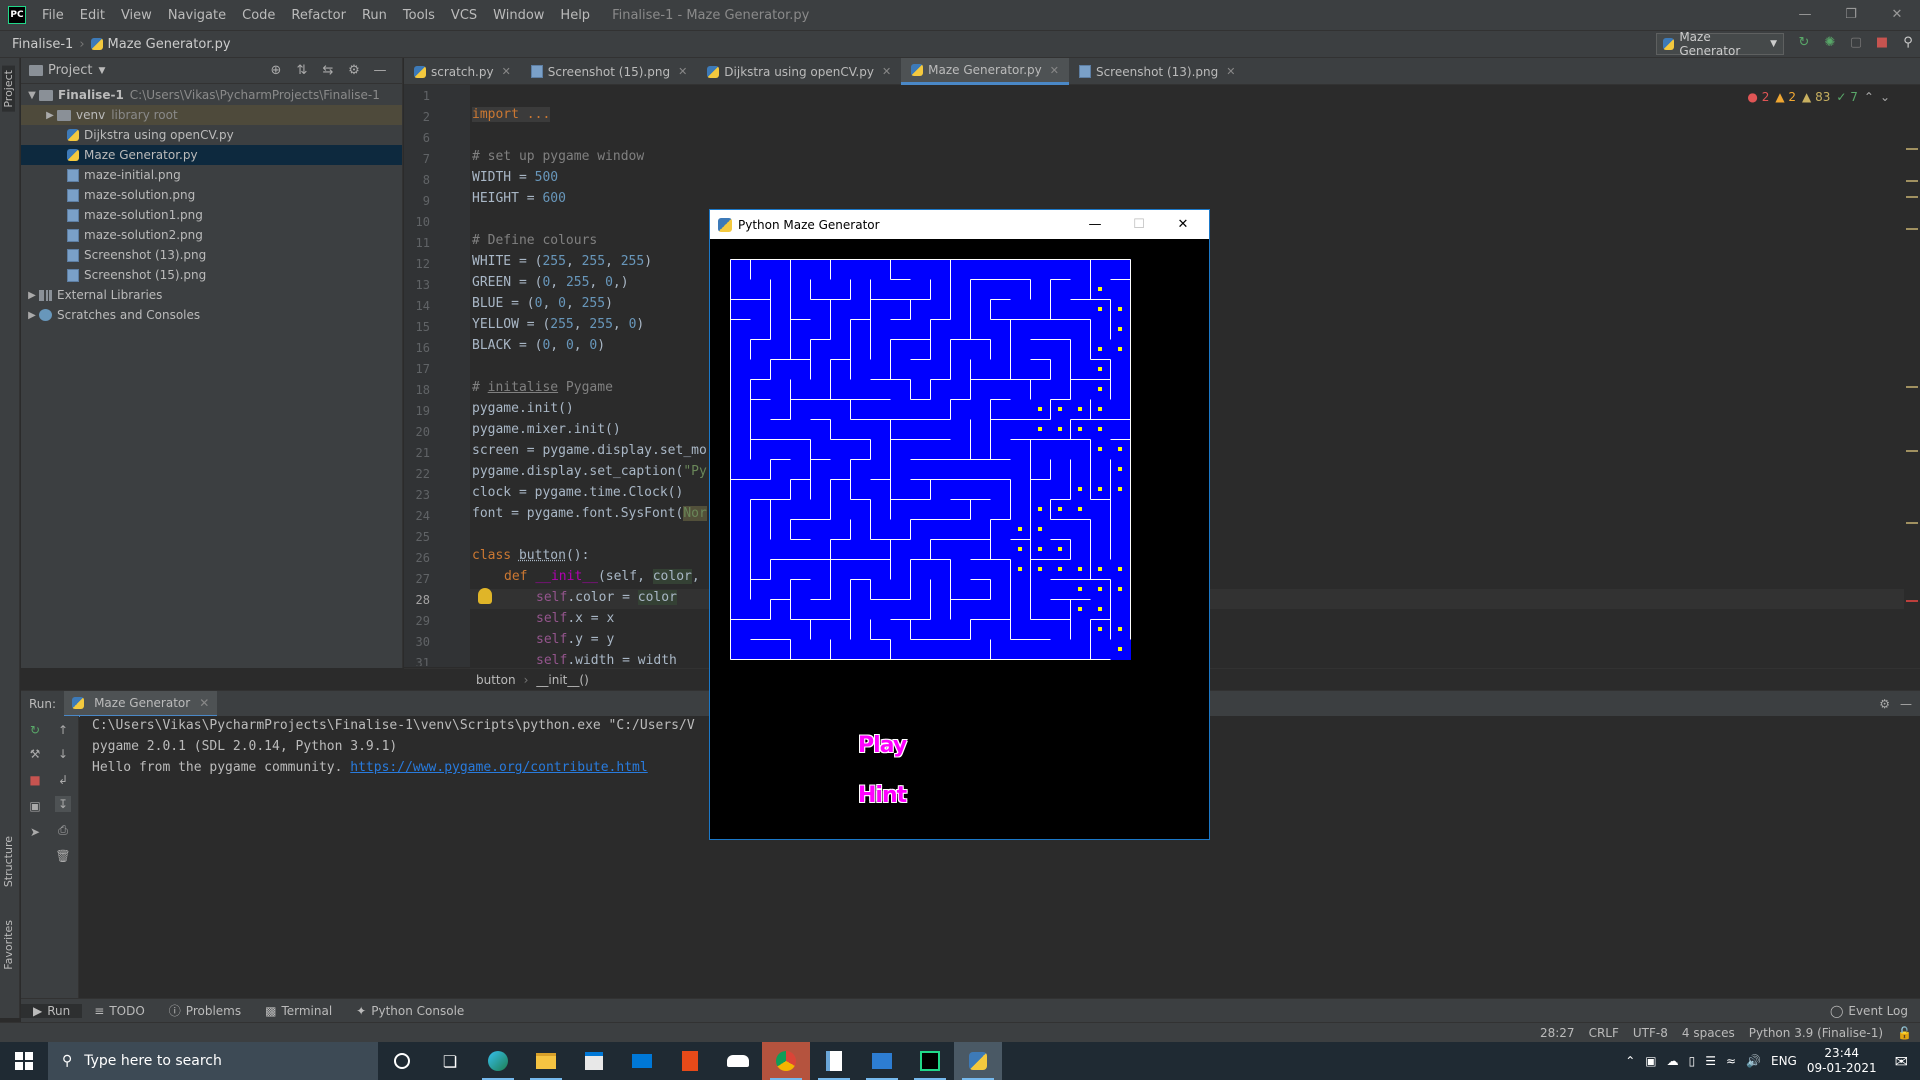 This screenshot has width=1920, height=1080. What do you see at coordinates (485, 596) in the screenshot?
I see `lightbulb-icon` at bounding box center [485, 596].